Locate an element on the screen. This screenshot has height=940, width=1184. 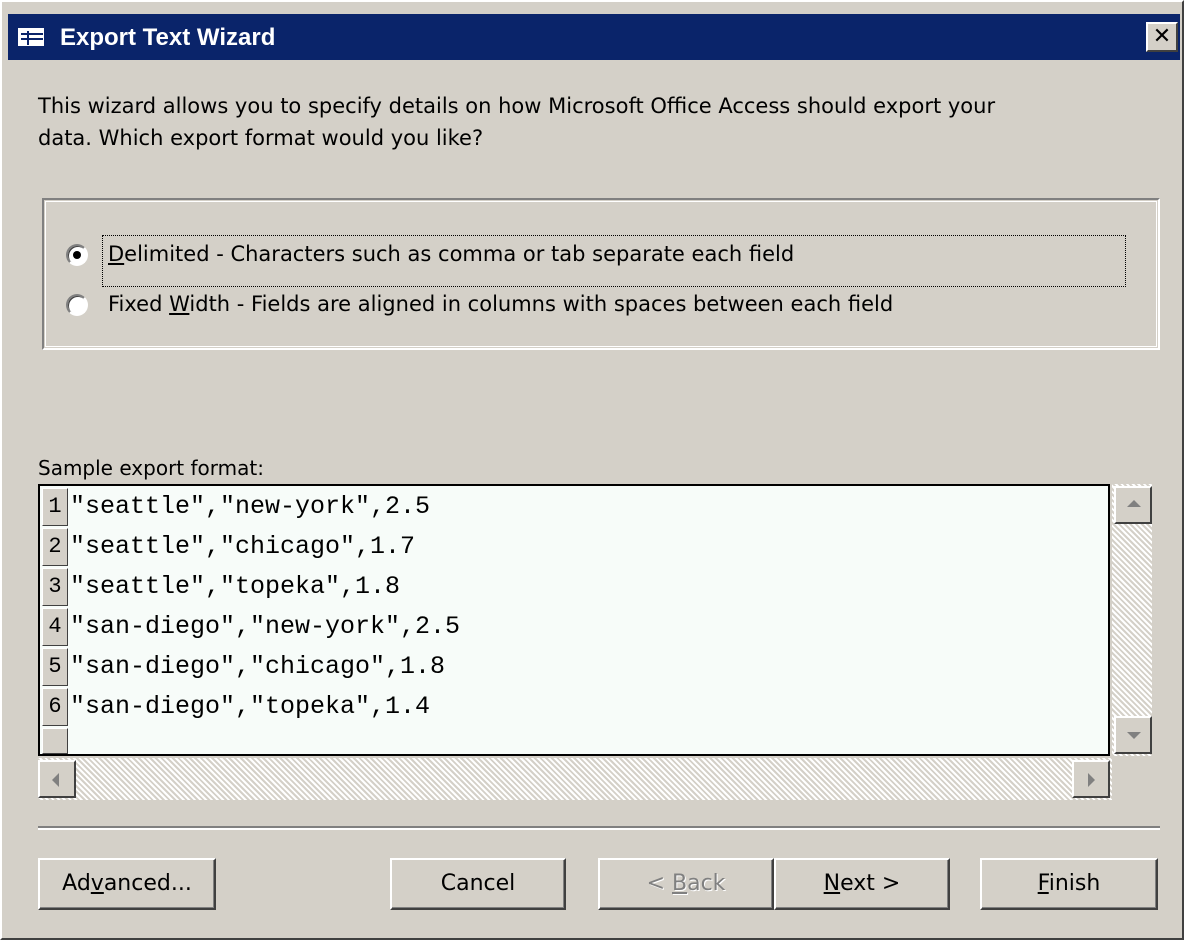
scroll-down-button is located at coordinates (1133, 735).